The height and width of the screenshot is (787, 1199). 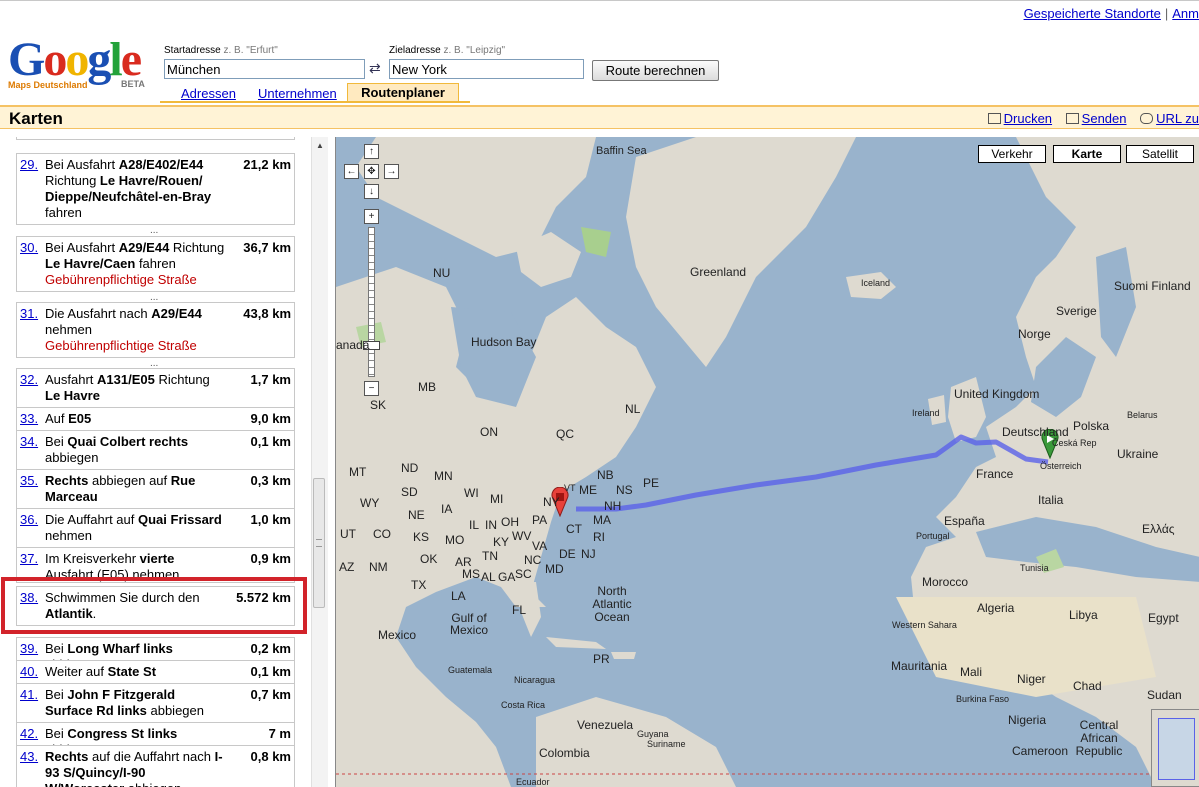 What do you see at coordinates (155, 138) in the screenshot?
I see `previous-step-tail` at bounding box center [155, 138].